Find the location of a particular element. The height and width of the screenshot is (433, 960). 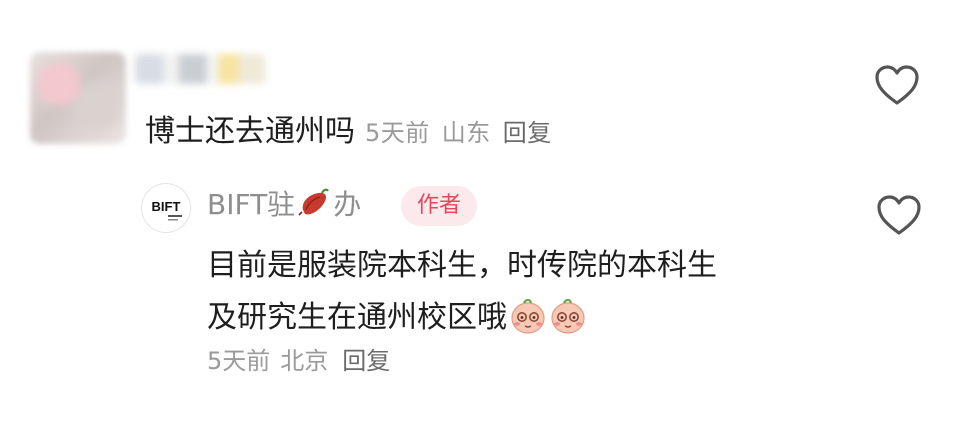

reply-author-name: BIFT驻 办 is located at coordinates (284, 204).